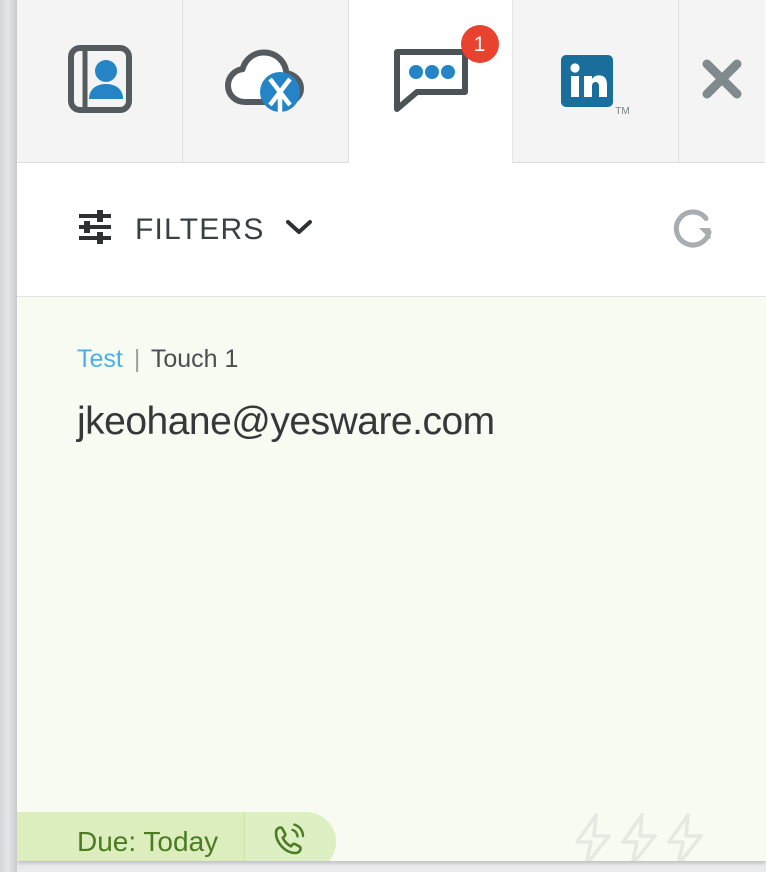 This screenshot has height=872, width=766. I want to click on page-gutter, so click(8, 436).